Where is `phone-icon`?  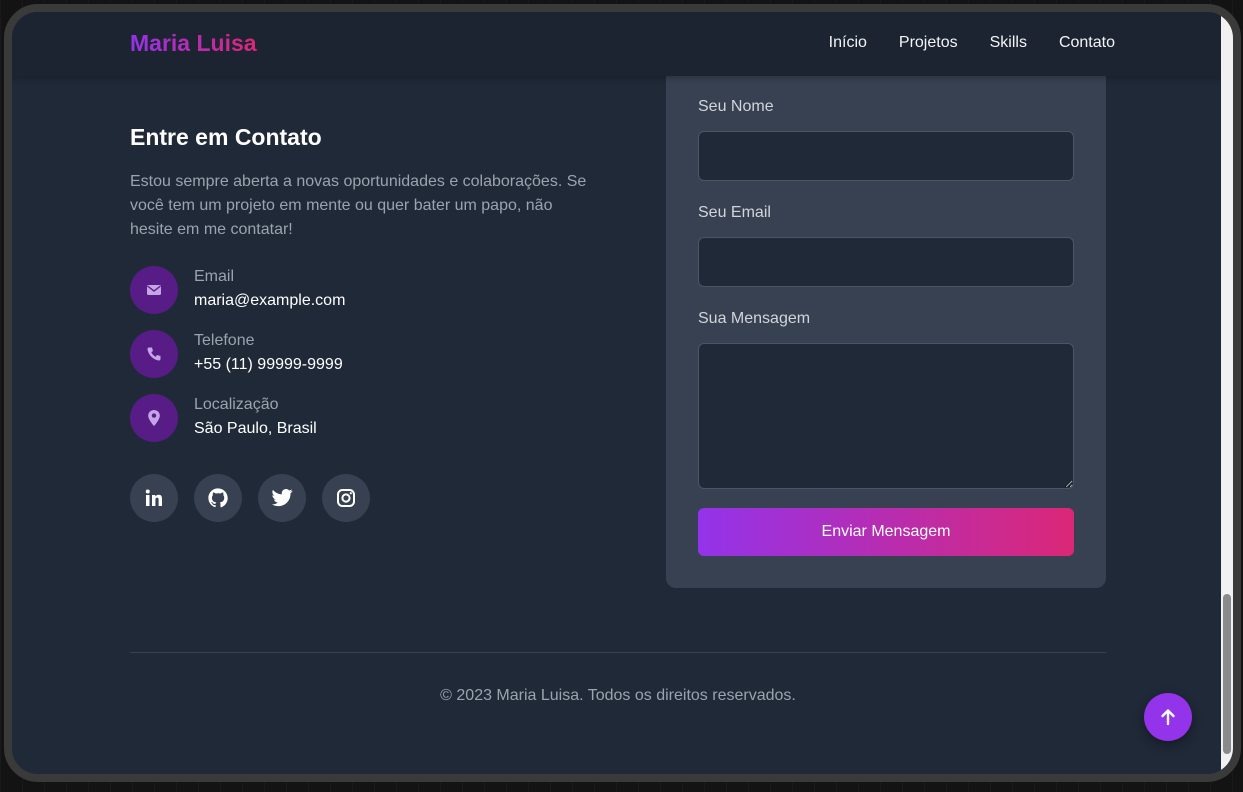
phone-icon is located at coordinates (154, 354).